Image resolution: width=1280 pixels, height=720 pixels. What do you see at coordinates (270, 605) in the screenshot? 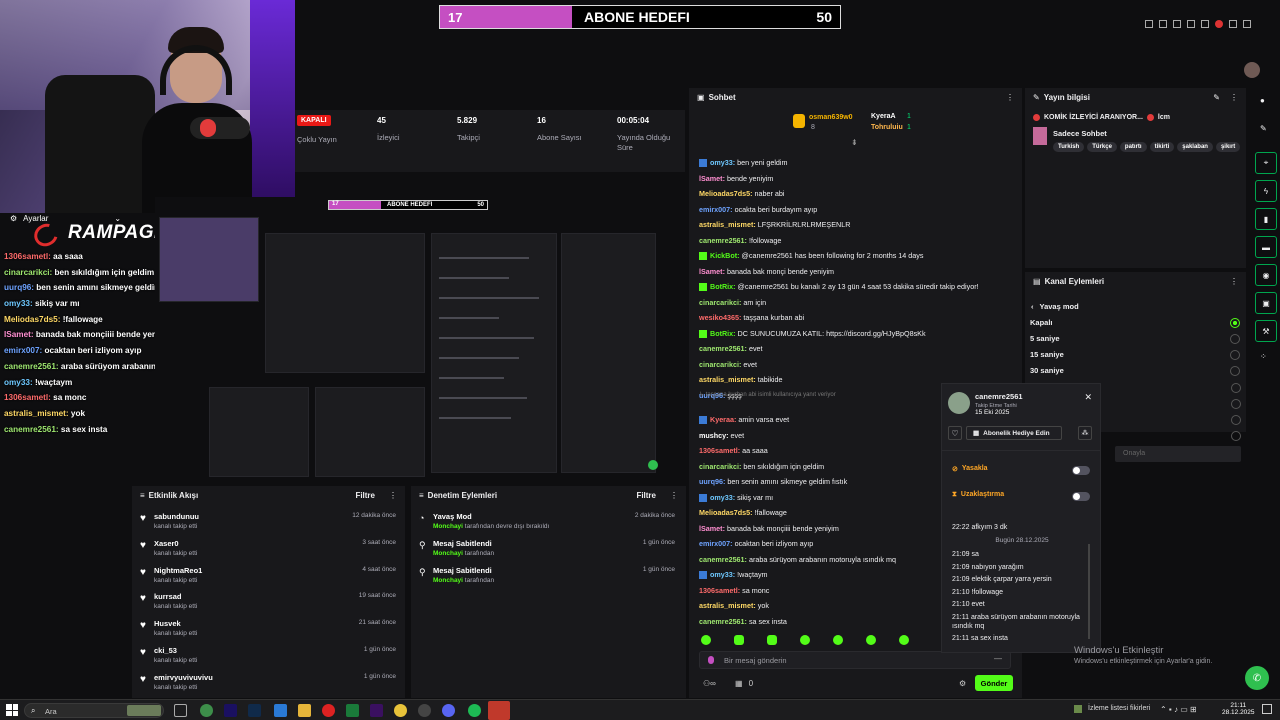
I see `activity-item: ♥ kurrsad kanalı takip etti 19 saat önce` at bounding box center [270, 605].